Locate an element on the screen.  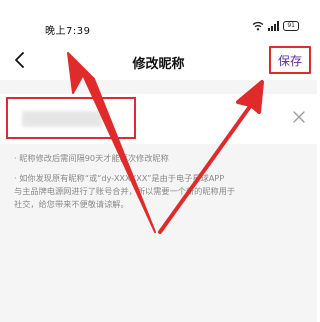
tip-line: 与主品牌电源网进行了账号合并，所以需要一个新的昵称用于 is located at coordinates (125, 191).